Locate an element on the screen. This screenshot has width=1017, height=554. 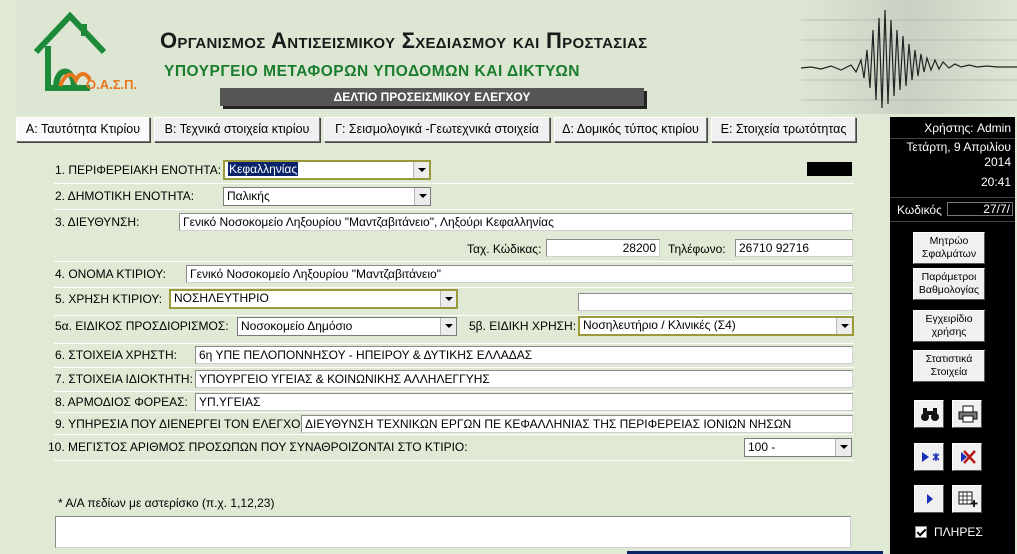
seismogram-icon is located at coordinates (909, 57).